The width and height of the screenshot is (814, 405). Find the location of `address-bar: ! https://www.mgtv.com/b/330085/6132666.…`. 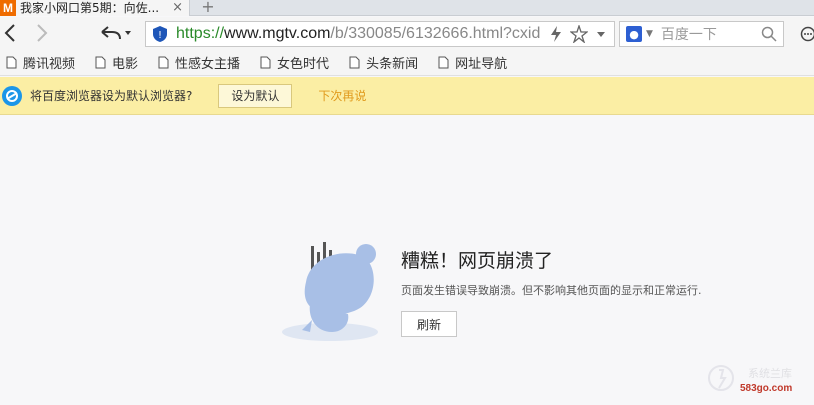

address-bar: ! https://www.mgtv.com/b/330085/6132666.… is located at coordinates (380, 34).